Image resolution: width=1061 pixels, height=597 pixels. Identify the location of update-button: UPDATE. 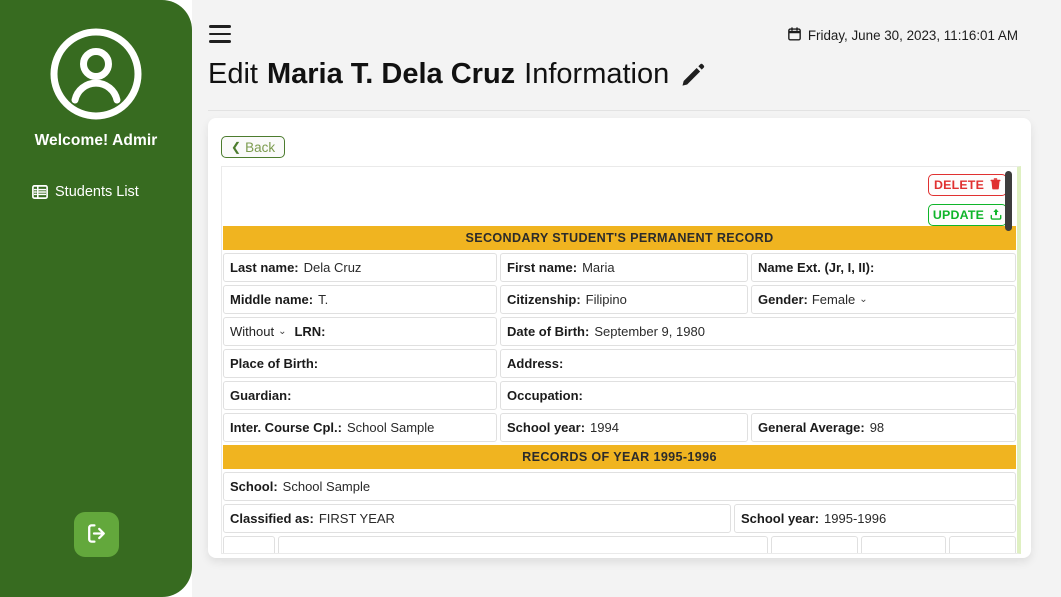
(967, 215).